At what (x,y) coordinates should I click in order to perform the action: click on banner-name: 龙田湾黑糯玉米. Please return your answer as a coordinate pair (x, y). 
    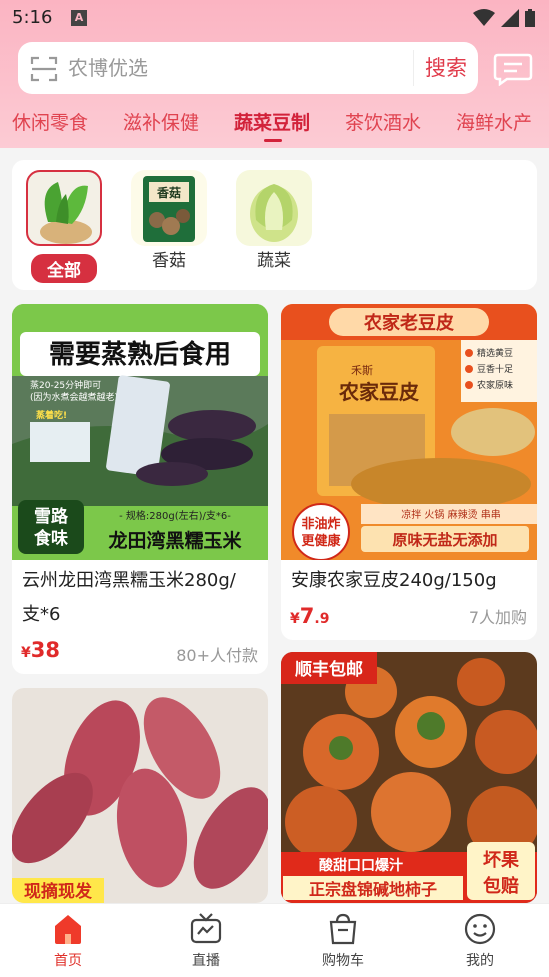
    Looking at the image, I should click on (175, 540).